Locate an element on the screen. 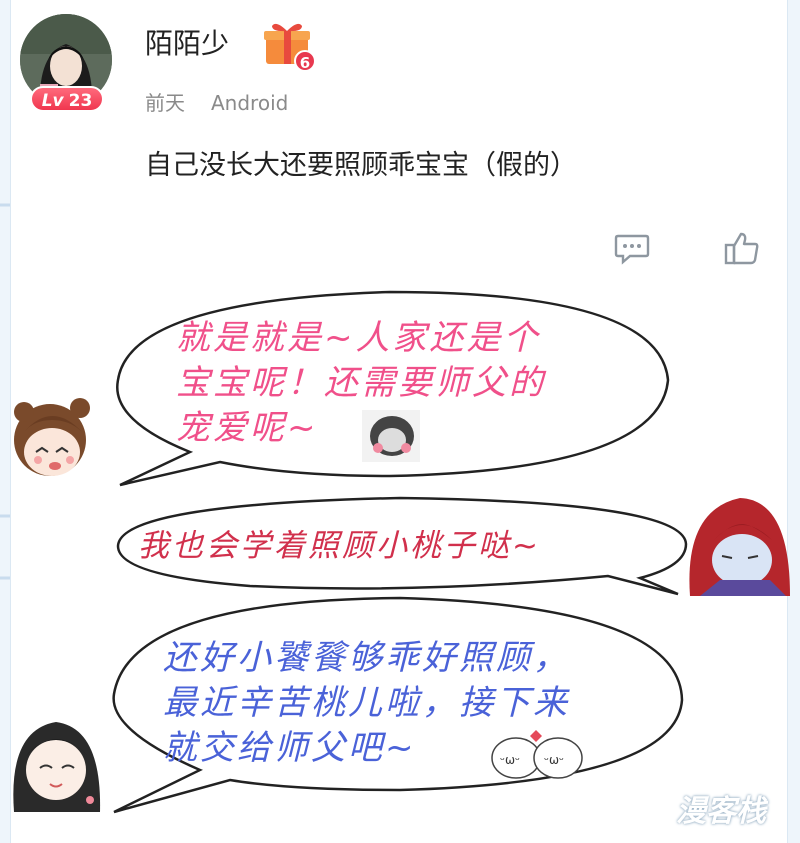 Image resolution: width=800 pixels, height=843 pixels. bubble-3-text: 还好小饕餮够乖好照顾， 最近辛苦桃儿啦，接下来 就交给师父吧~ is located at coordinates (418, 703).